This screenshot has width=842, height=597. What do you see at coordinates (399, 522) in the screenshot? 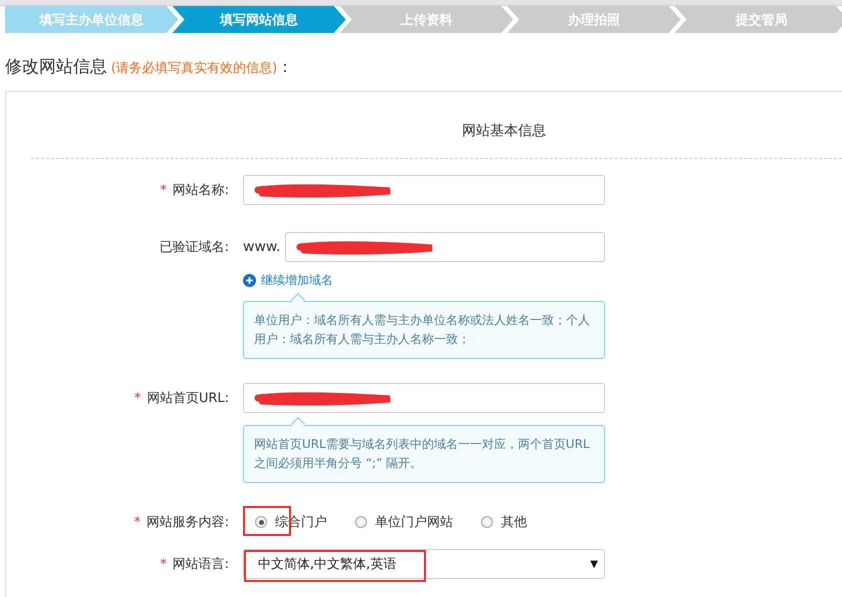
I see `radio-option: 单位门户网站` at bounding box center [399, 522].